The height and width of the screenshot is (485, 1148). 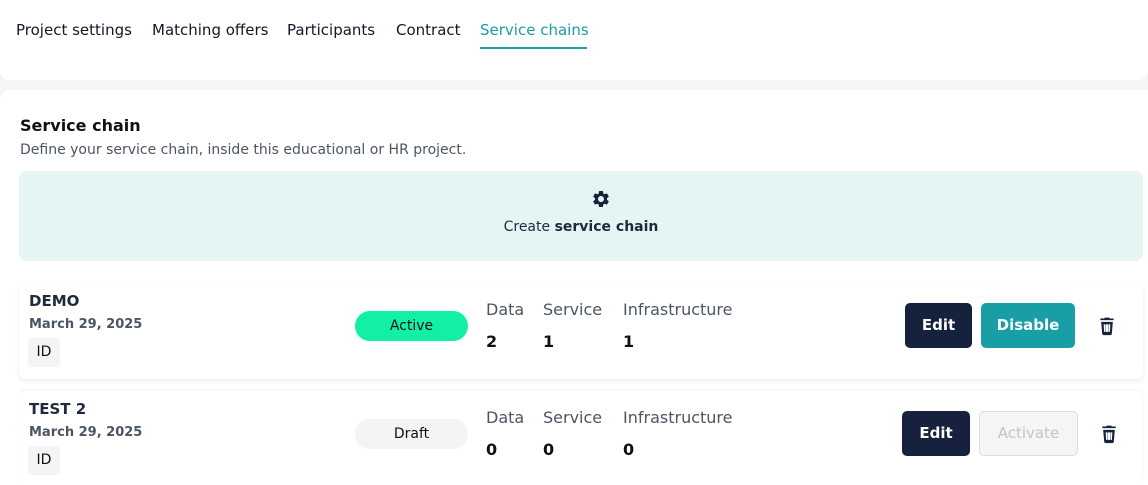 I want to click on infrastructure-count-value: 1, so click(x=629, y=341).